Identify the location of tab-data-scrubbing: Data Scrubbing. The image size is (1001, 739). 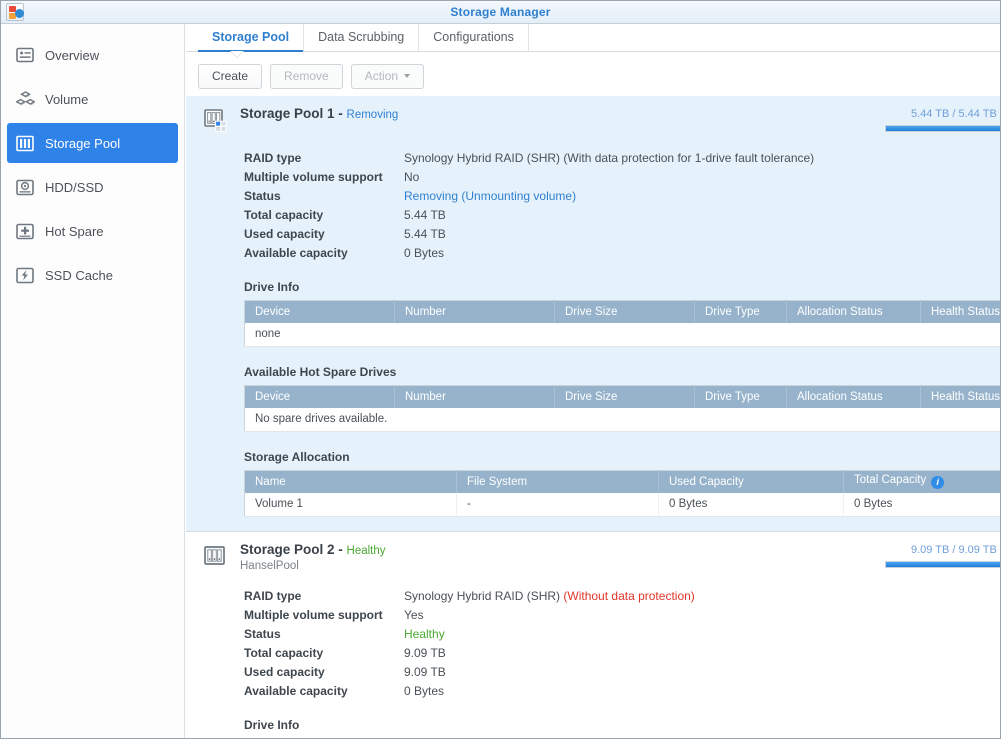
(362, 37).